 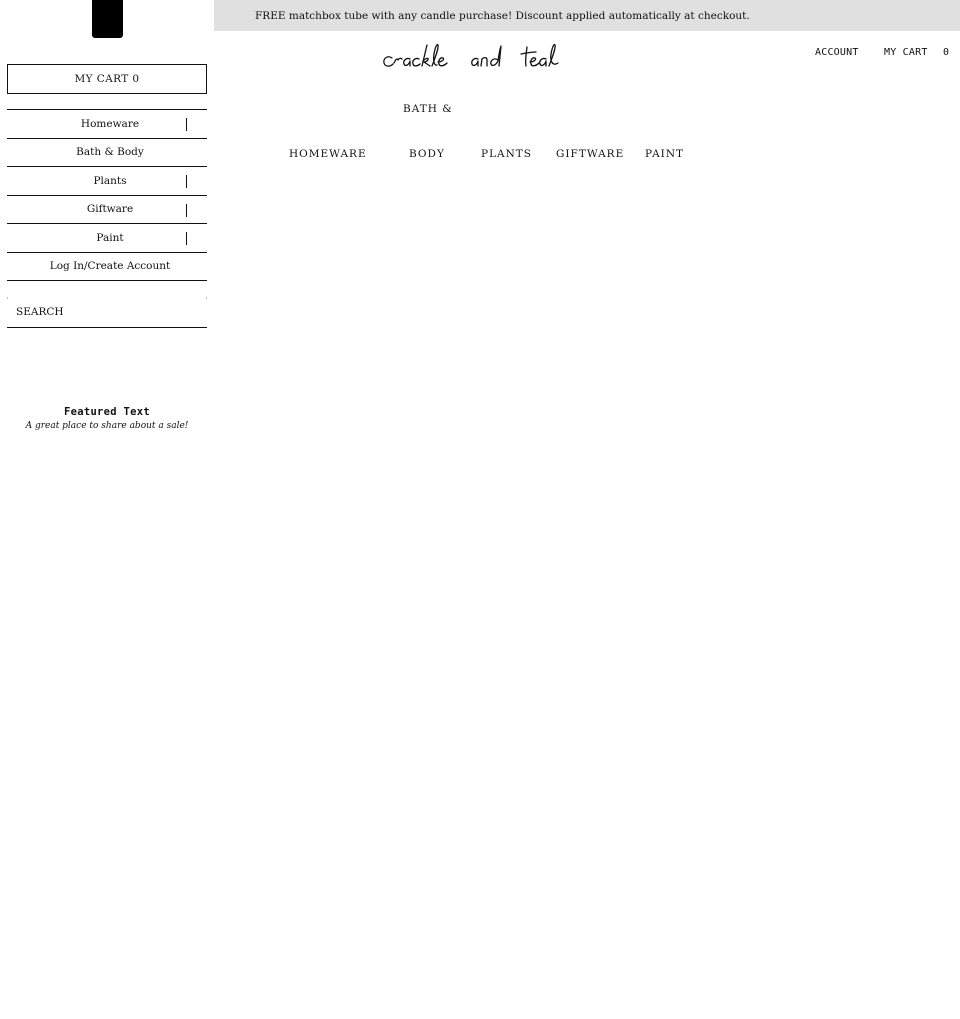 I want to click on logo-script-icon, so click(x=471, y=55).